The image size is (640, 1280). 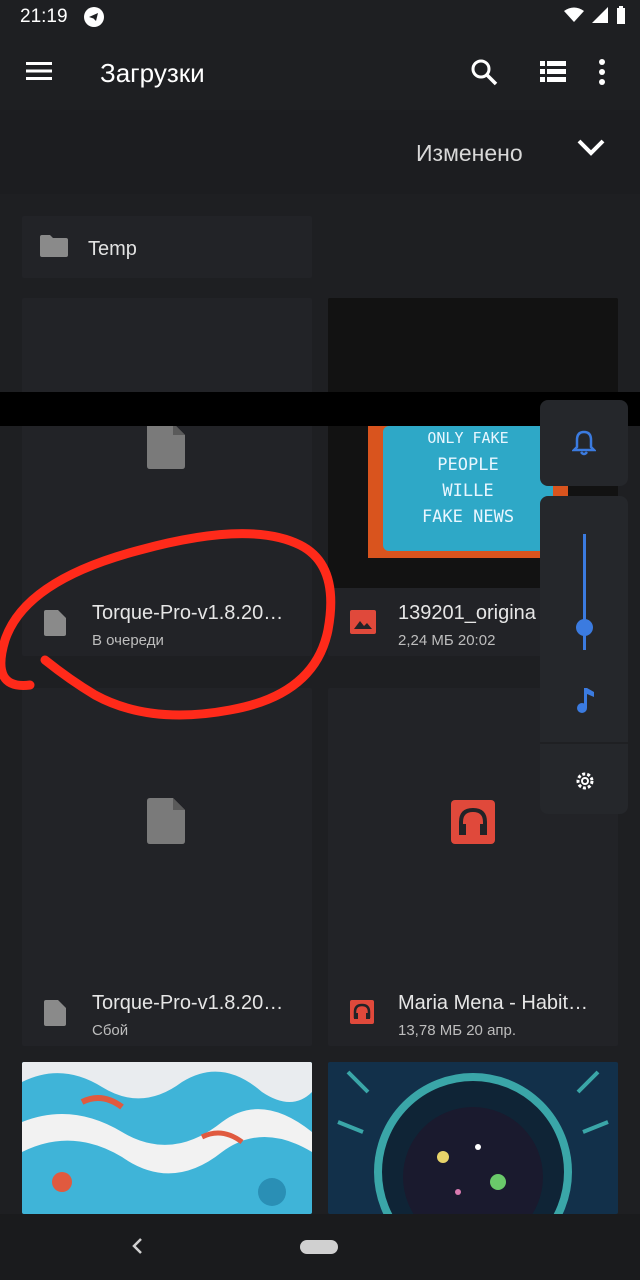 I want to click on volume-slider-thumb, so click(x=584, y=627).